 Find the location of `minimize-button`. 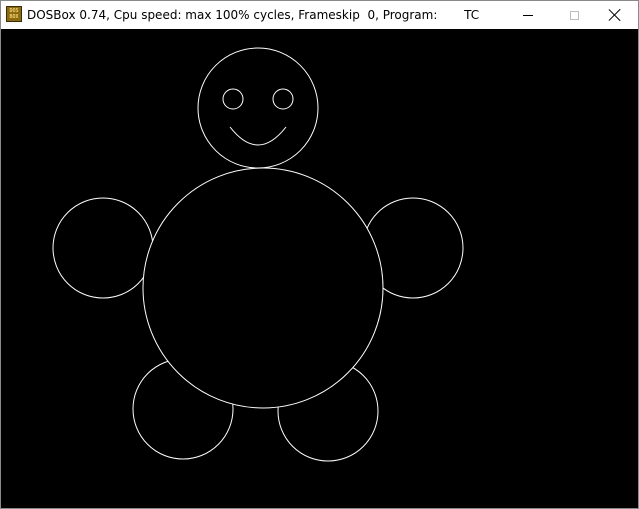

minimize-button is located at coordinates (528, 15).